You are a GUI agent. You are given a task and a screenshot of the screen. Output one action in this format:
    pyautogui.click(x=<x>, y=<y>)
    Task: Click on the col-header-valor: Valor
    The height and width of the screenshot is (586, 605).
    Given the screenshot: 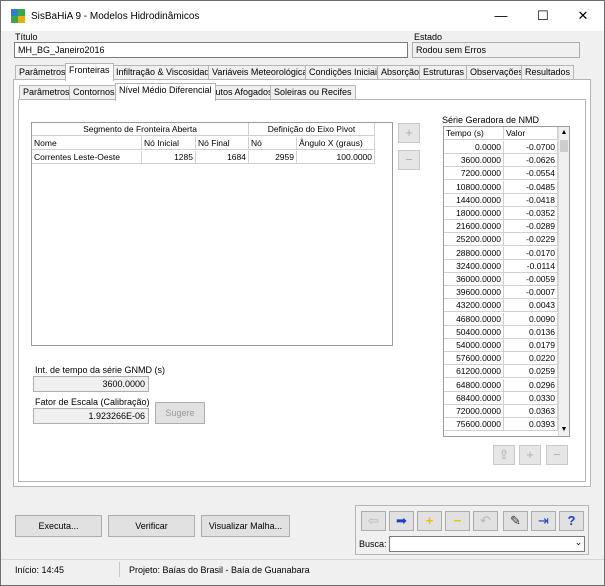 What is the action you would take?
    pyautogui.click(x=531, y=133)
    